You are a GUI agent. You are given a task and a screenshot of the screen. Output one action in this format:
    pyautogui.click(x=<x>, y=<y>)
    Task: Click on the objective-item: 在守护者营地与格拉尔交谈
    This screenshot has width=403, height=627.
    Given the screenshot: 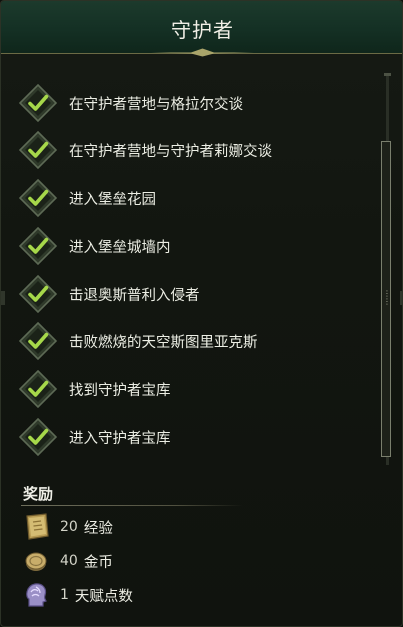 What is the action you would take?
    pyautogui.click(x=194, y=103)
    